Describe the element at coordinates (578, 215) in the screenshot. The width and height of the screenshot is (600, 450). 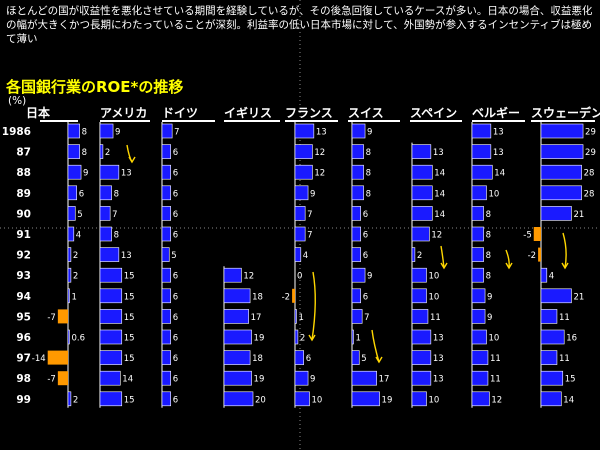
I see `value-label: 21` at that location.